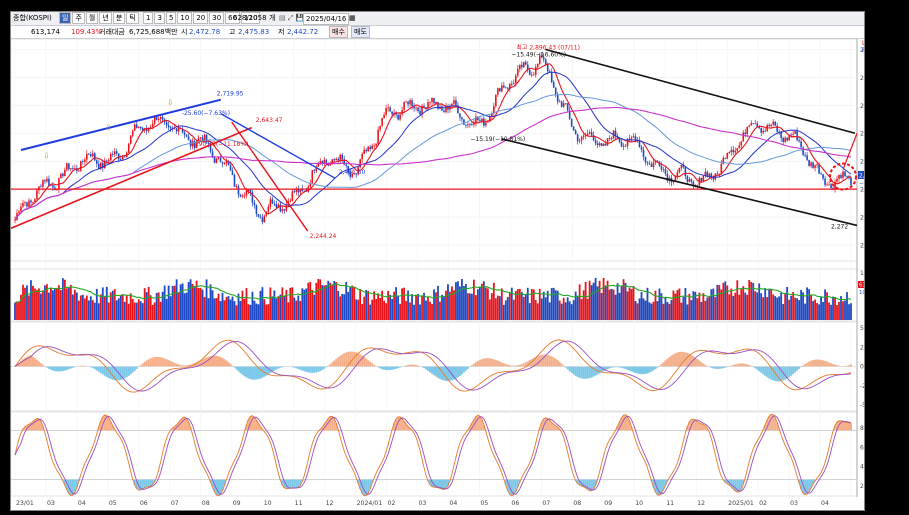 This screenshot has width=909, height=515. I want to click on period-tab: 주, so click(78, 18).